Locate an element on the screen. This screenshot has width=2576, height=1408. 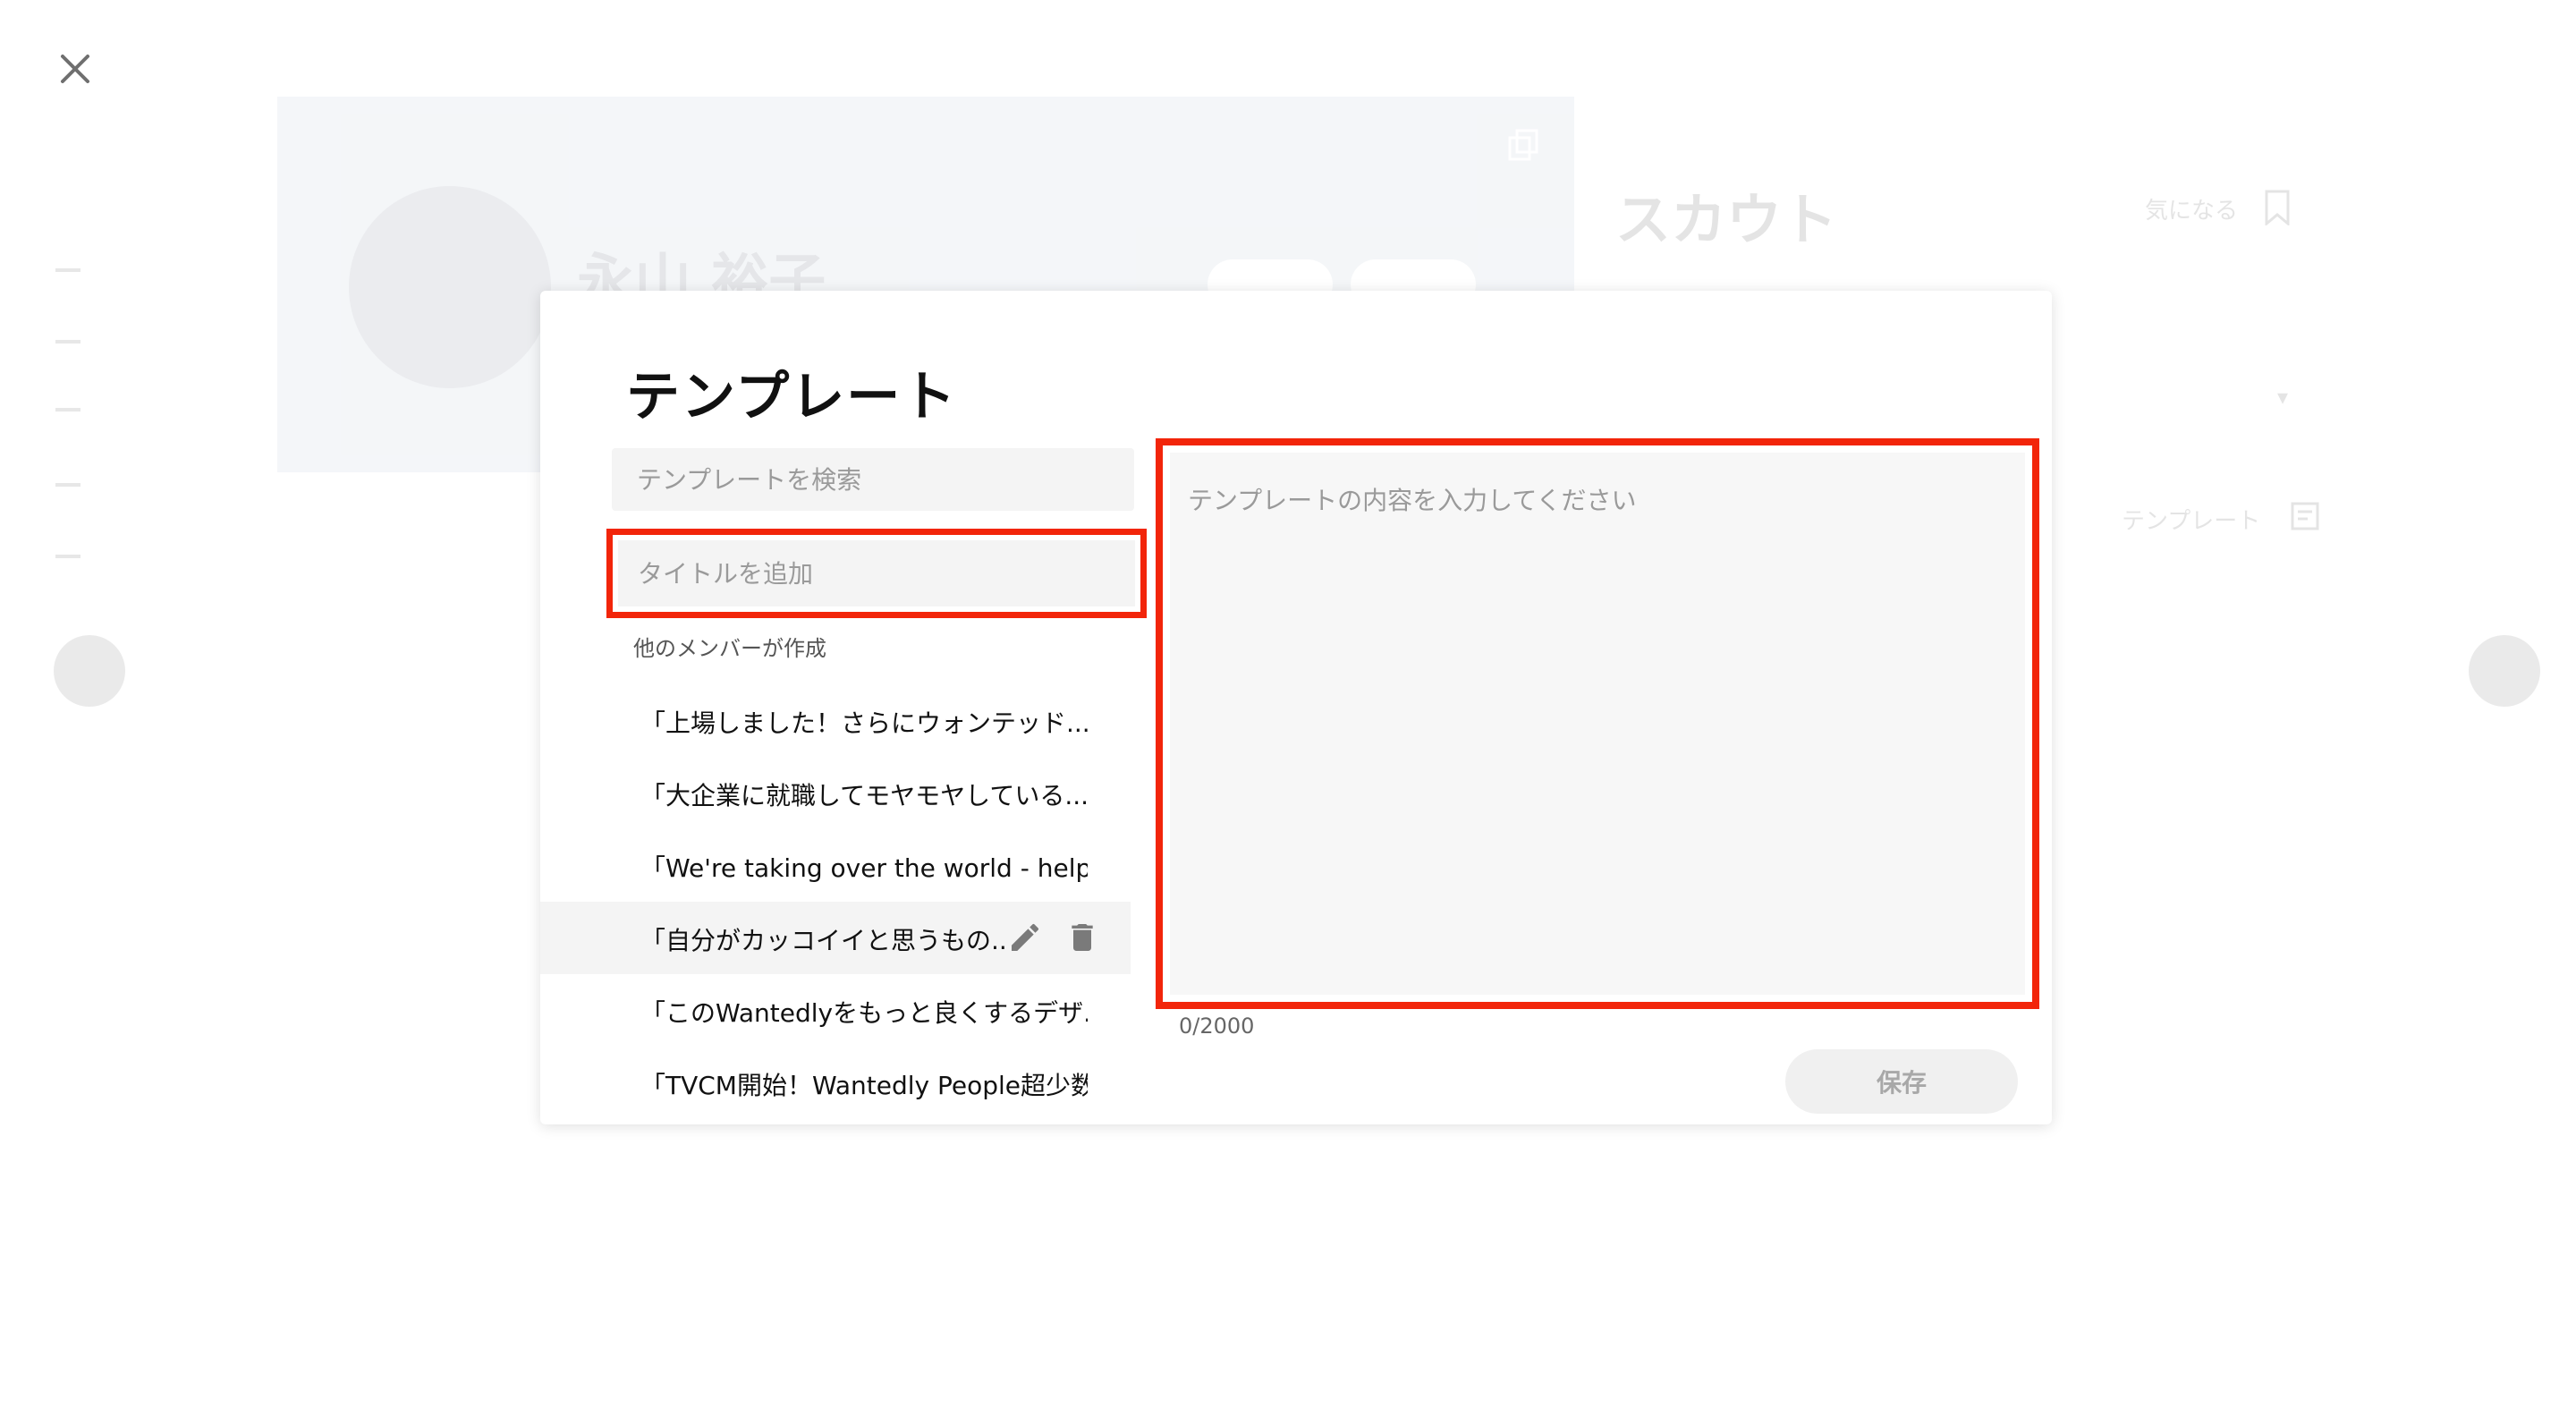
content-area-highlight is located at coordinates (1597, 724).